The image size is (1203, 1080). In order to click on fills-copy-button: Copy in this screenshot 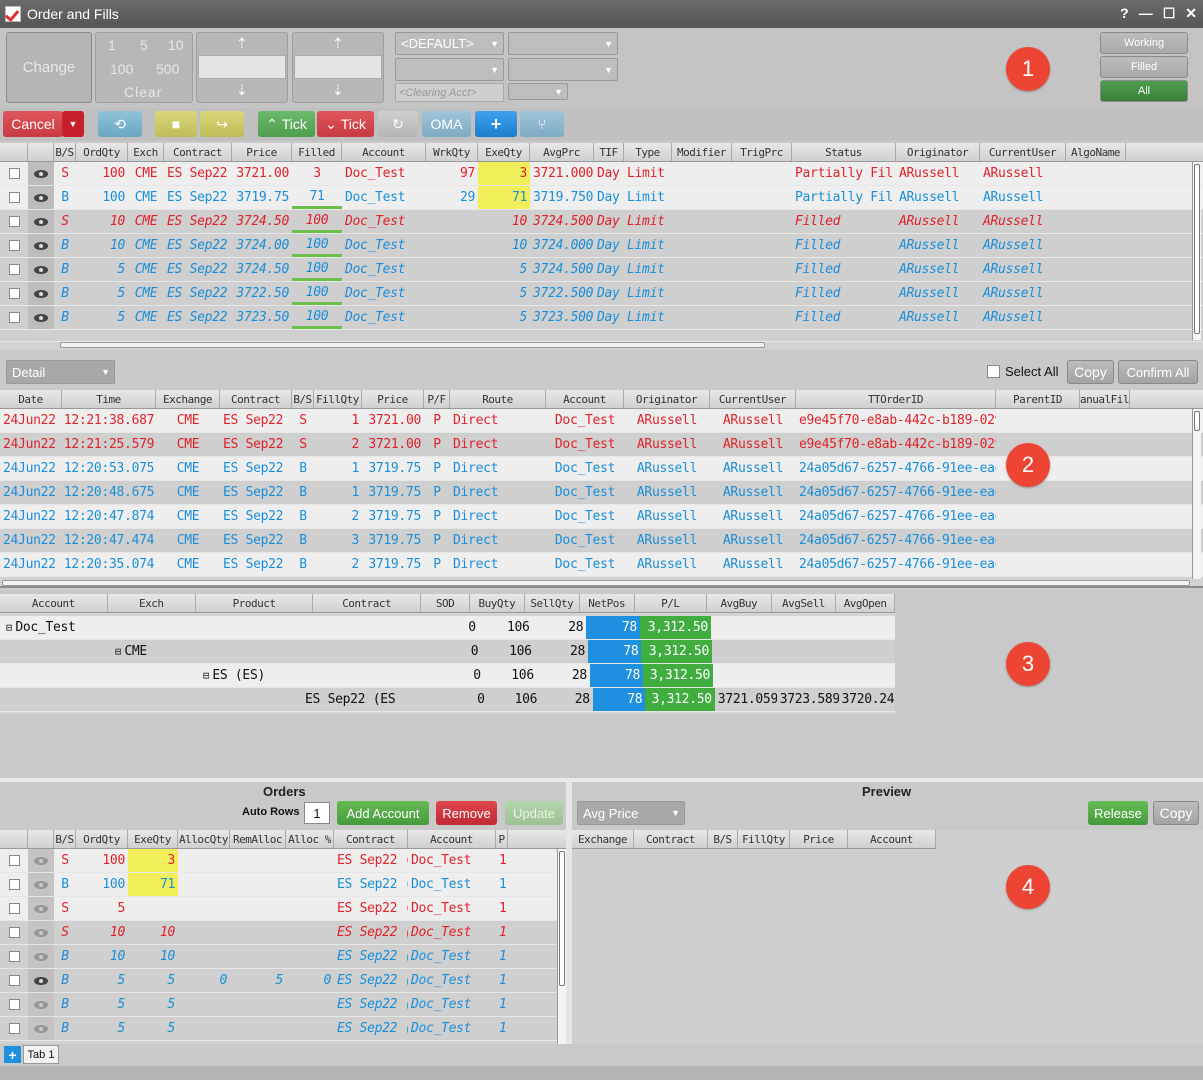, I will do `click(1090, 372)`.